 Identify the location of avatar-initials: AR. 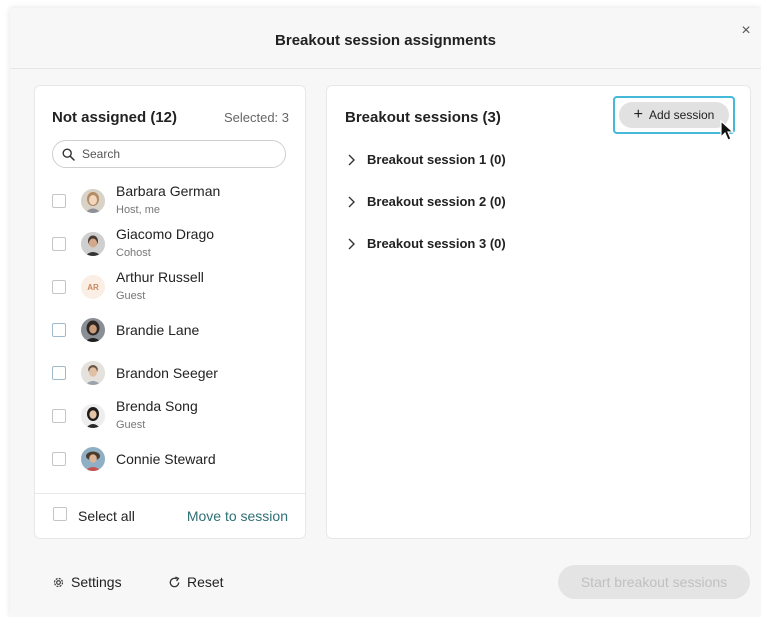
(93, 287).